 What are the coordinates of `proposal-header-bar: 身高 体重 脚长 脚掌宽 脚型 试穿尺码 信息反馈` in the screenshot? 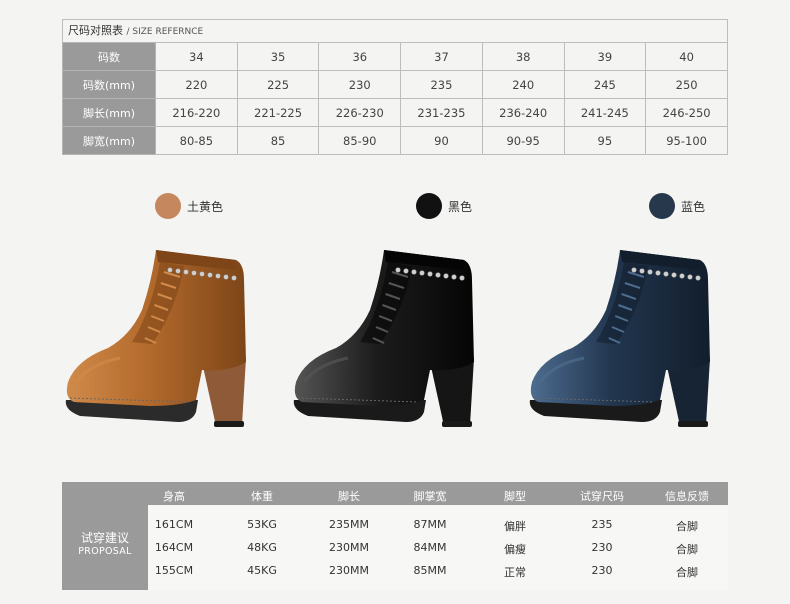 It's located at (395, 493).